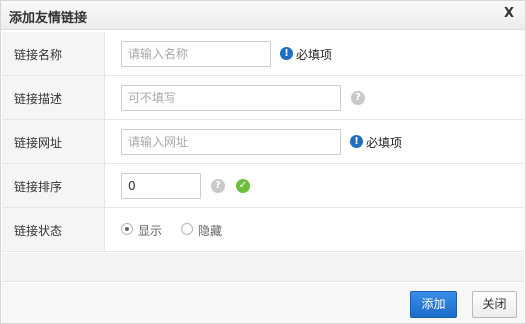 This screenshot has width=526, height=324. I want to click on link-desc-input, so click(231, 98).